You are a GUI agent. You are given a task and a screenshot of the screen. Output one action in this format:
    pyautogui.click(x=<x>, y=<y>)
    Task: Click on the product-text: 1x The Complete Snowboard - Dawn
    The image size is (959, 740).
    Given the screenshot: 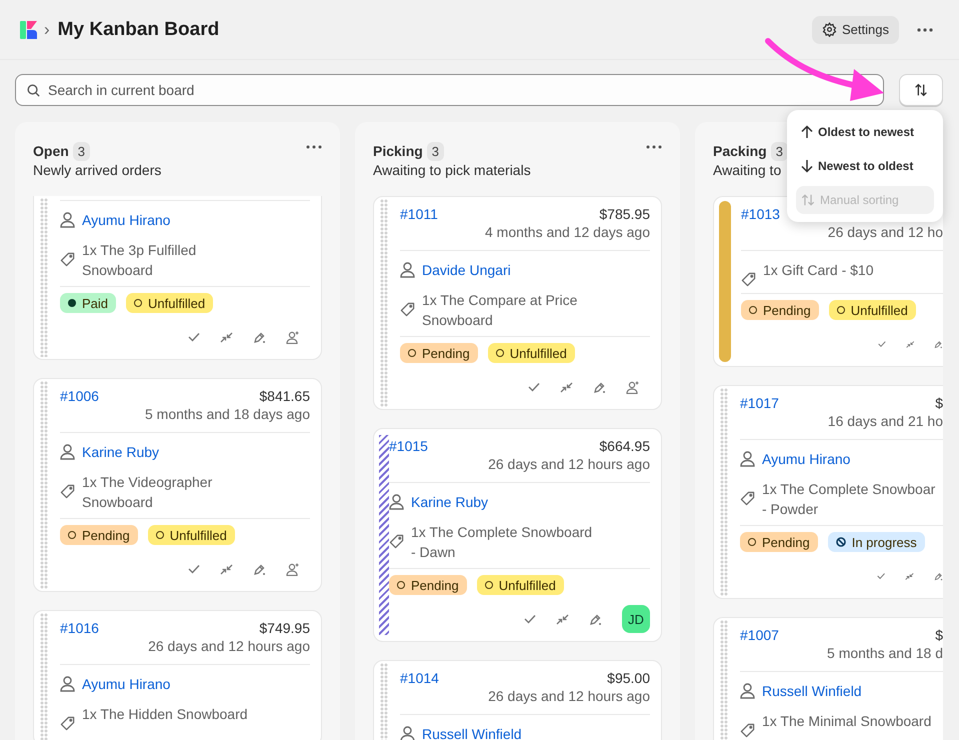 What is the action you would take?
    pyautogui.click(x=501, y=542)
    